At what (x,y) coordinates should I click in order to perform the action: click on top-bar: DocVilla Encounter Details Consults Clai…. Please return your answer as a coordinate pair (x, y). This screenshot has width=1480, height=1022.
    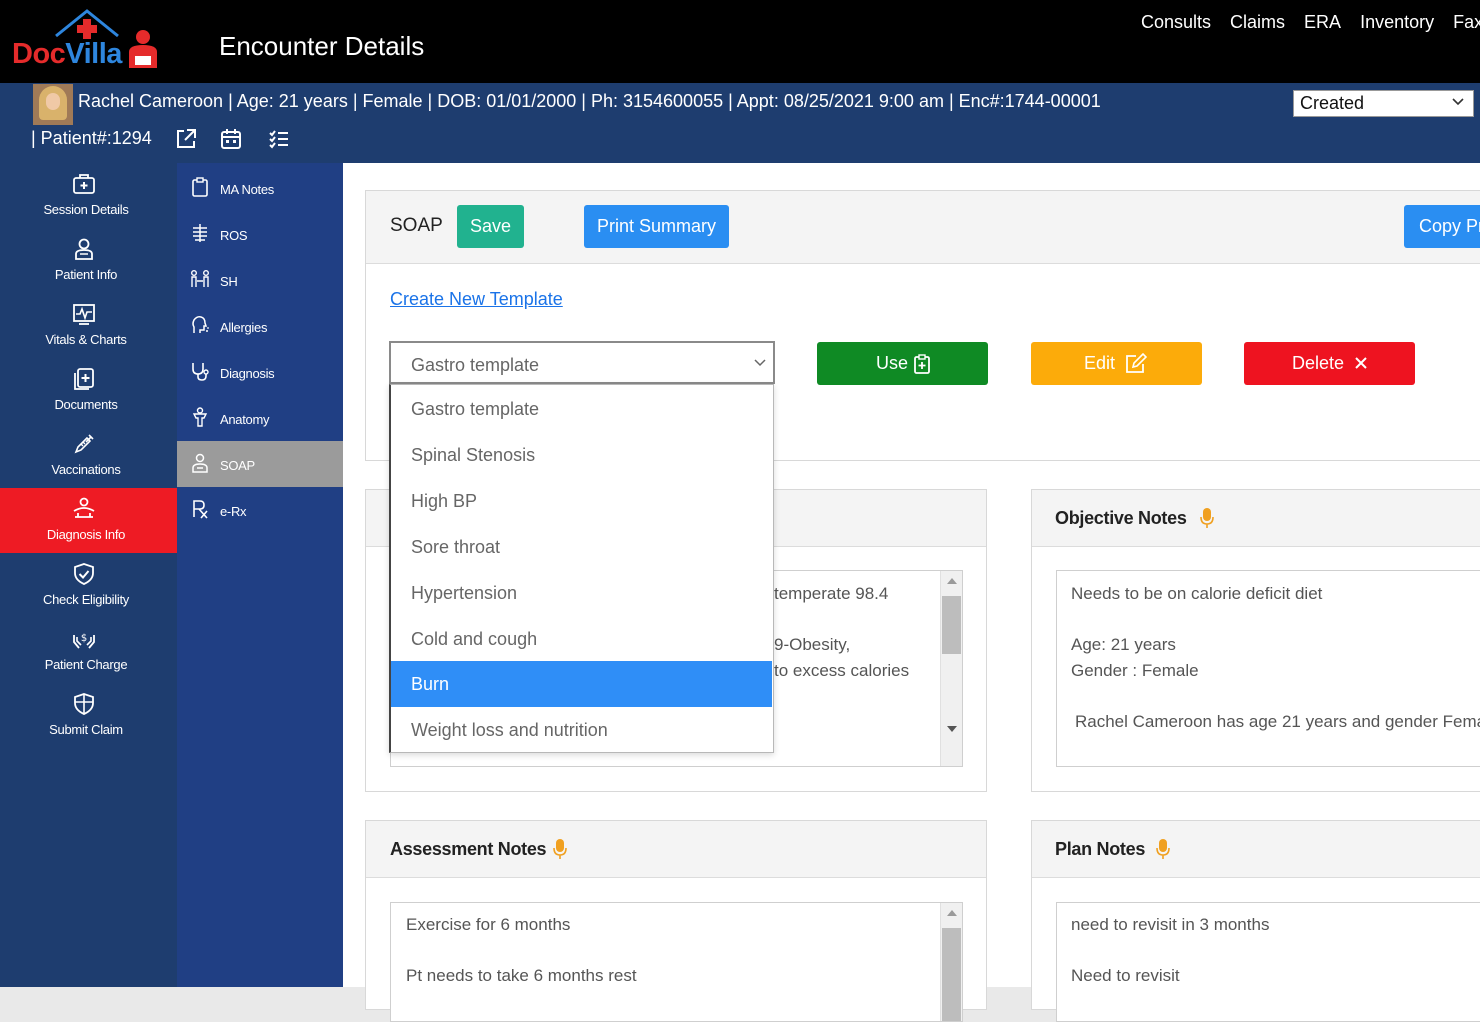
    Looking at the image, I should click on (740, 41).